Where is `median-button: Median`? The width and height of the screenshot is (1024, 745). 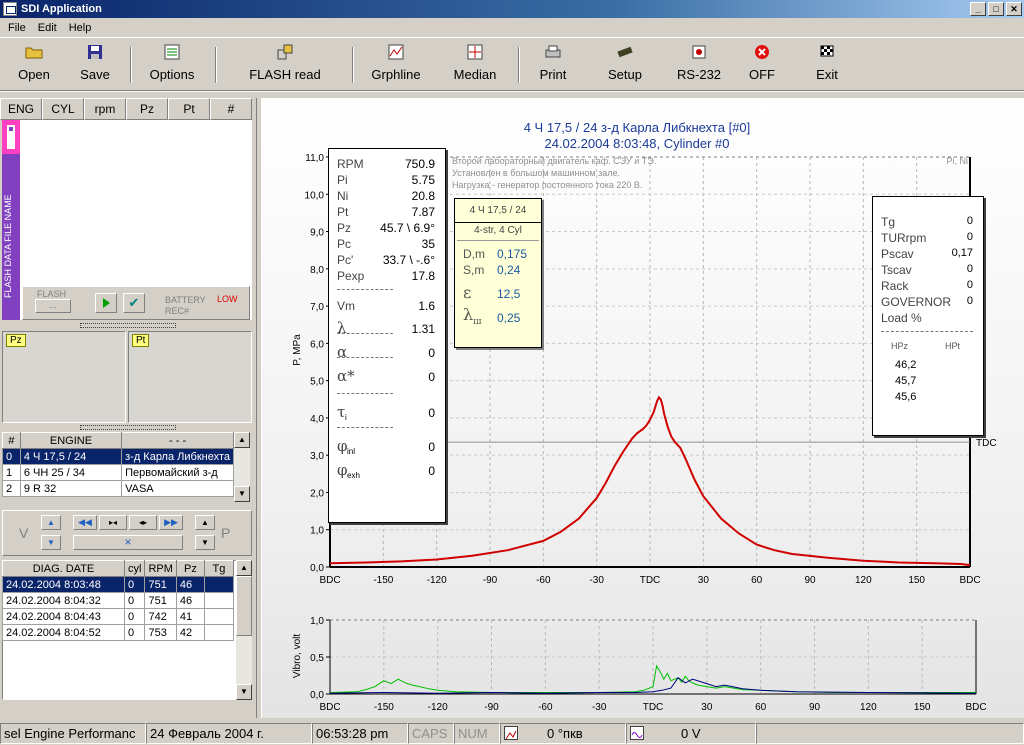 median-button: Median is located at coordinates (475, 66).